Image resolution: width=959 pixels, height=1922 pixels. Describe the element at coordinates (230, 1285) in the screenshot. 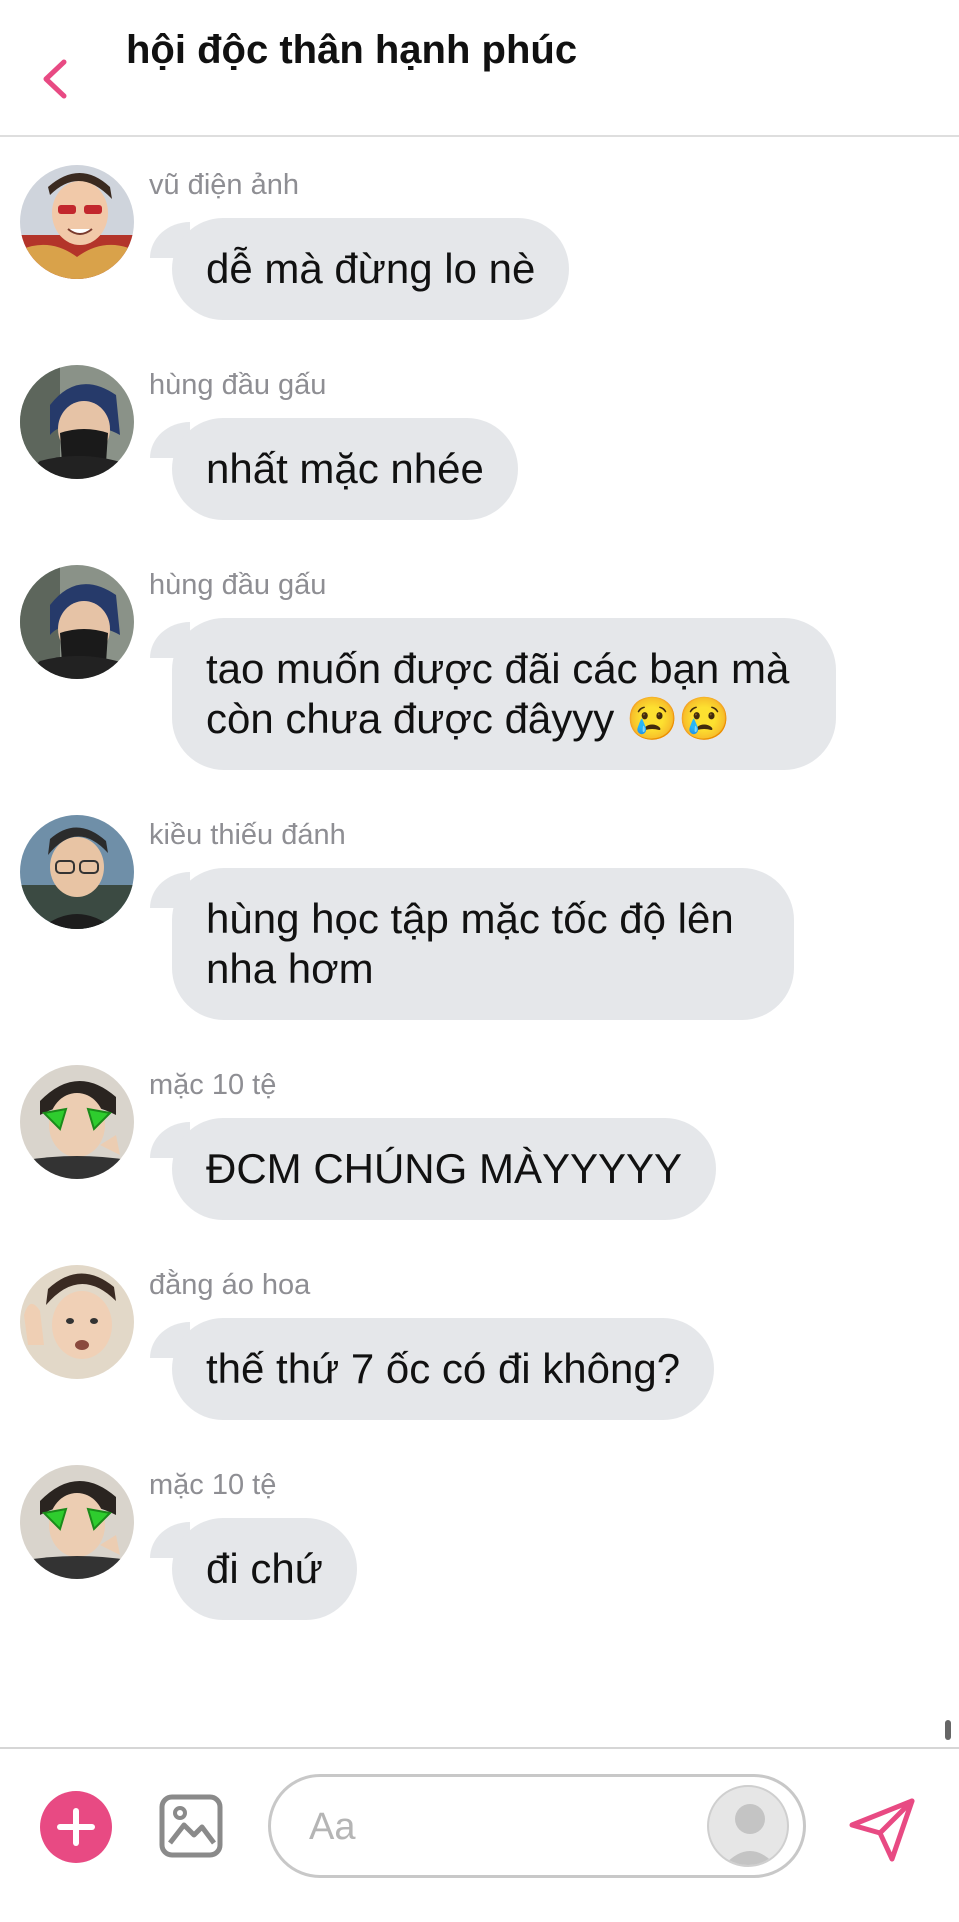

I see `sender-name: đằng áo hoa` at that location.